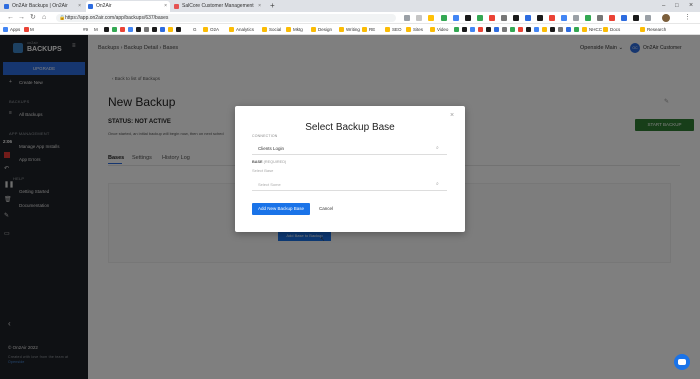 The width and height of the screenshot is (700, 379). What do you see at coordinates (666, 18) in the screenshot?
I see `profile-avatar` at bounding box center [666, 18].